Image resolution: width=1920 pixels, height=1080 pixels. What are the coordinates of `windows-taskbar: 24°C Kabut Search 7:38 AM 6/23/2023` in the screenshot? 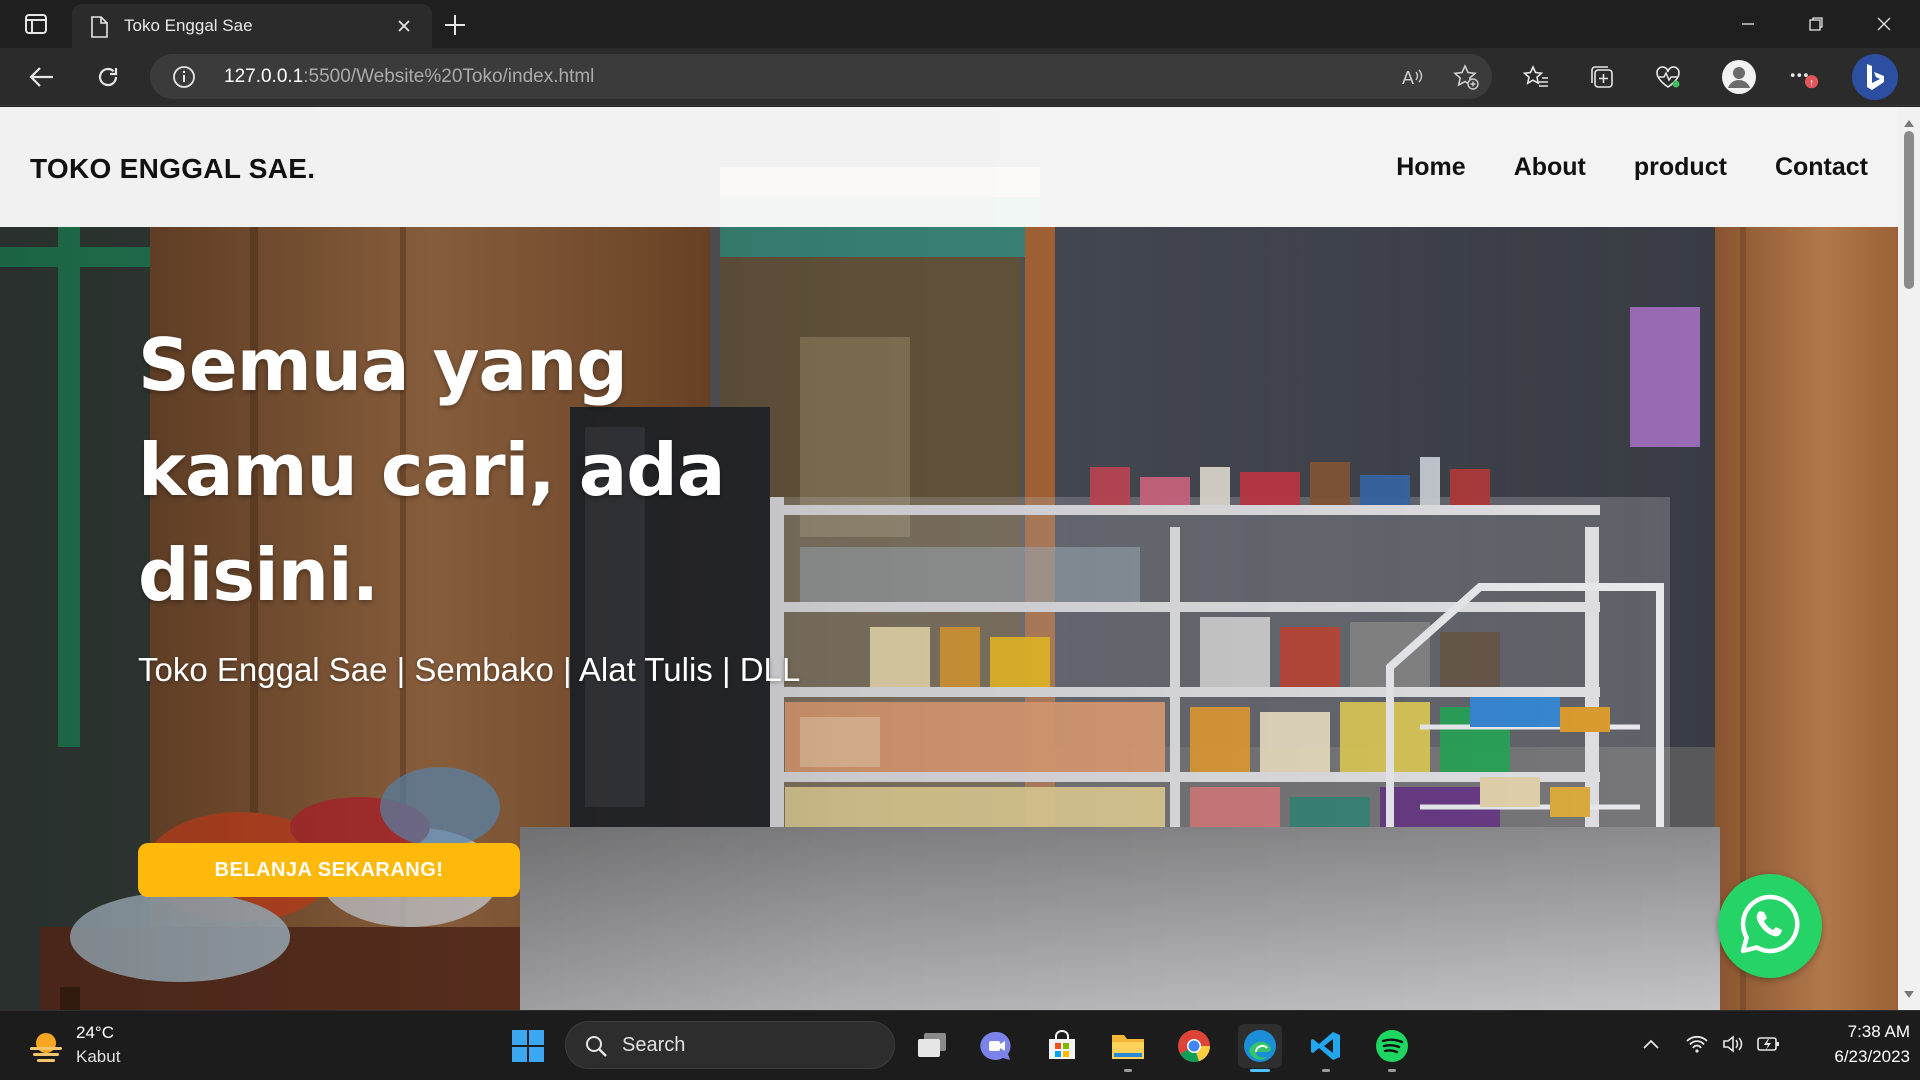 It's located at (960, 1045).